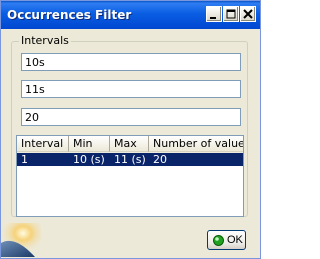 The height and width of the screenshot is (259, 320). What do you see at coordinates (43, 144) in the screenshot?
I see `column-header-interval: Interval` at bounding box center [43, 144].